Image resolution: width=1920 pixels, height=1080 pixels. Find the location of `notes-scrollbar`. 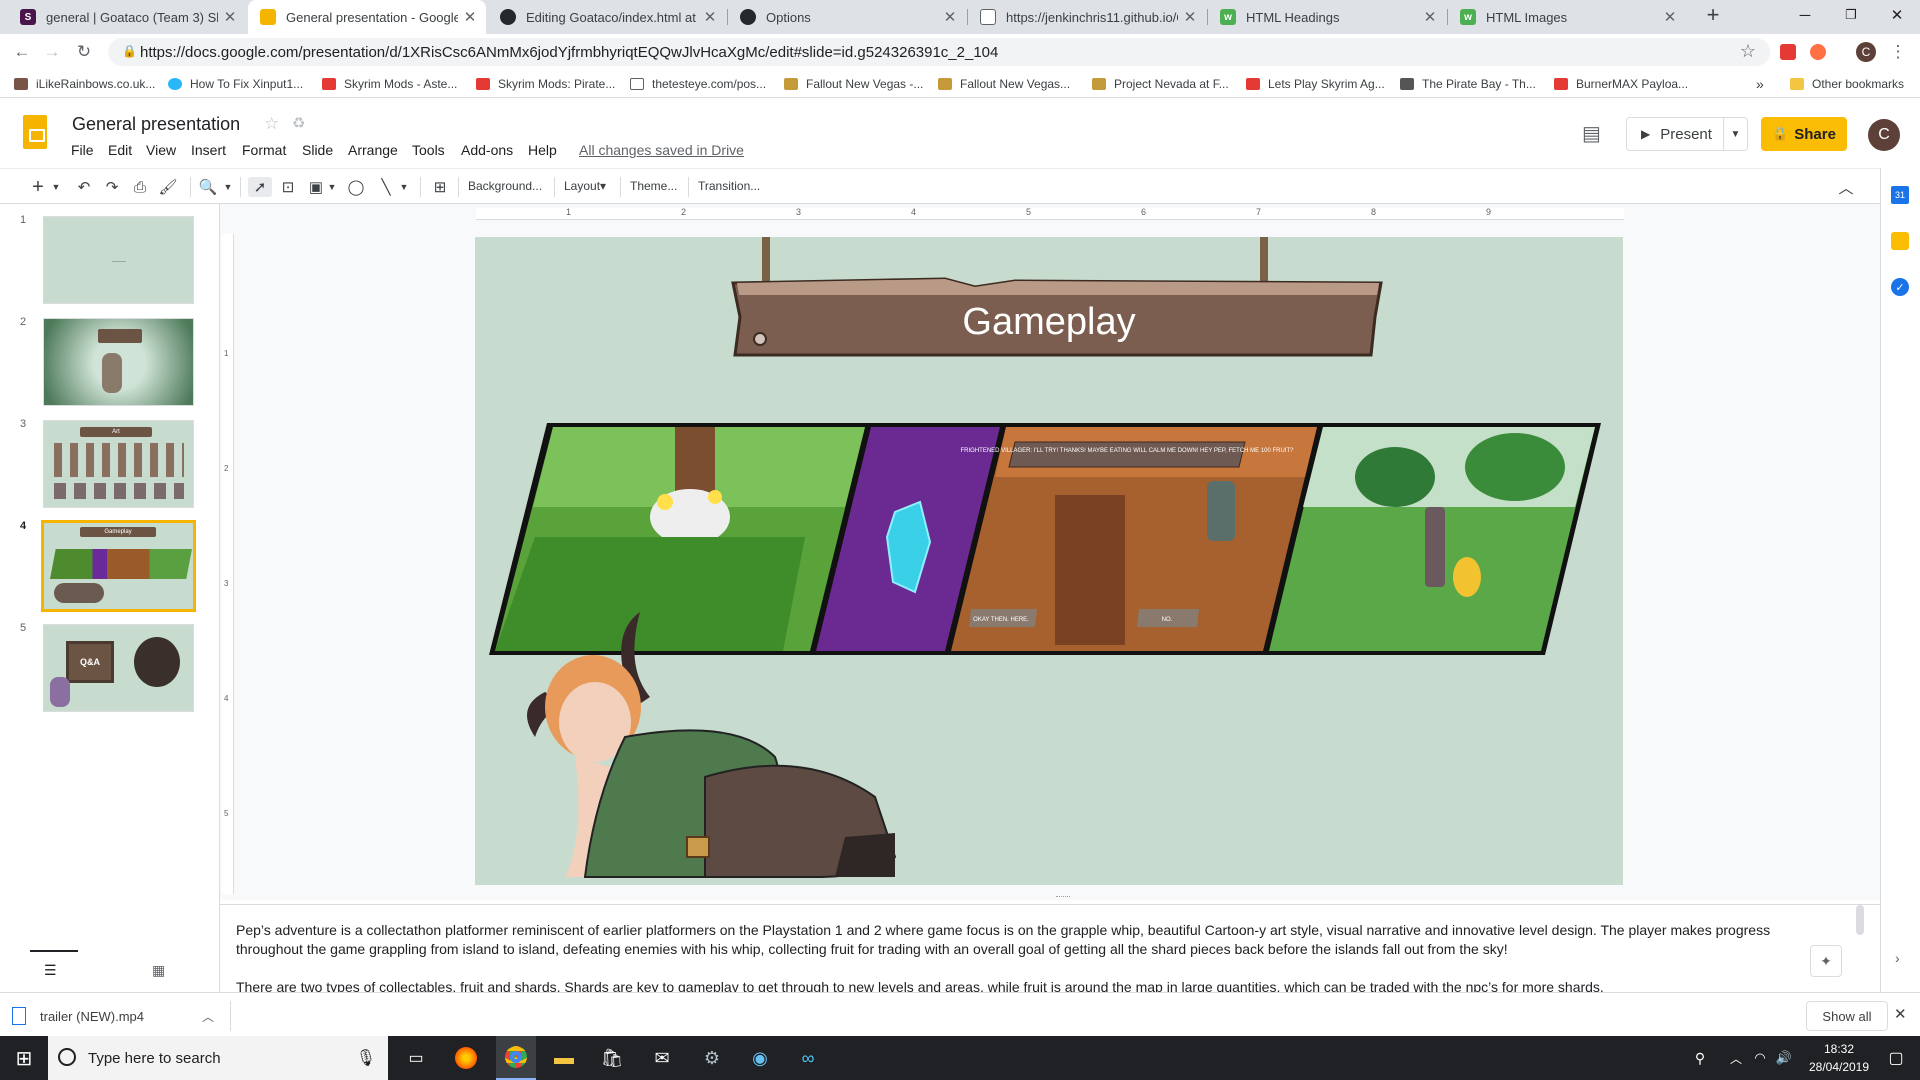

notes-scrollbar is located at coordinates (1860, 920).